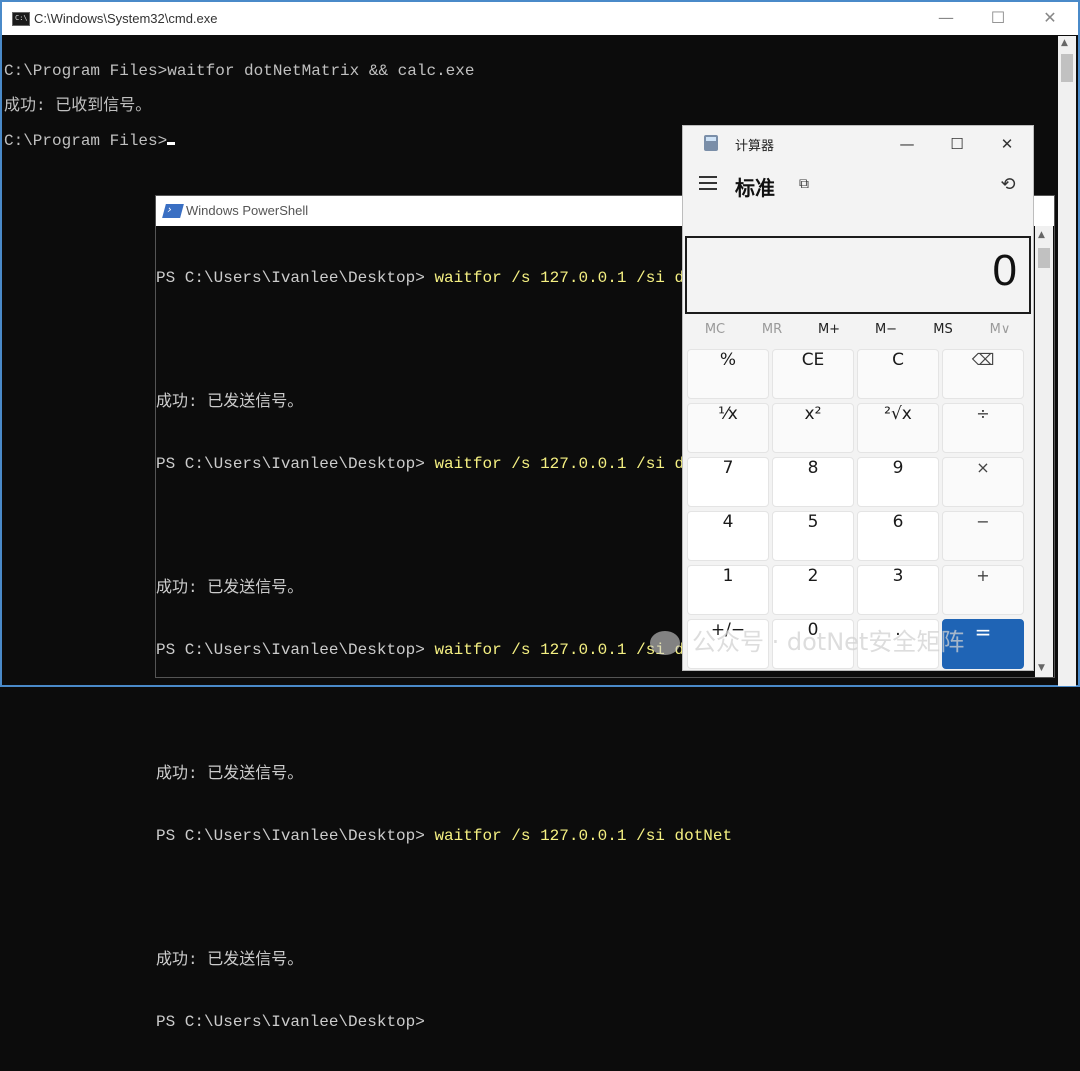  Describe the element at coordinates (907, 144) in the screenshot. I see `calc-minimize-button: —` at that location.